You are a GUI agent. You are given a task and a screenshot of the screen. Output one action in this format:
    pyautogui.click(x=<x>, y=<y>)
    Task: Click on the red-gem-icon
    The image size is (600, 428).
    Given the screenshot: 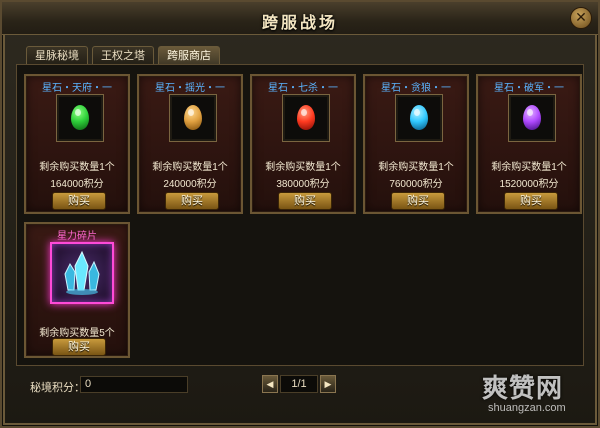 What is the action you would take?
    pyautogui.click(x=306, y=117)
    